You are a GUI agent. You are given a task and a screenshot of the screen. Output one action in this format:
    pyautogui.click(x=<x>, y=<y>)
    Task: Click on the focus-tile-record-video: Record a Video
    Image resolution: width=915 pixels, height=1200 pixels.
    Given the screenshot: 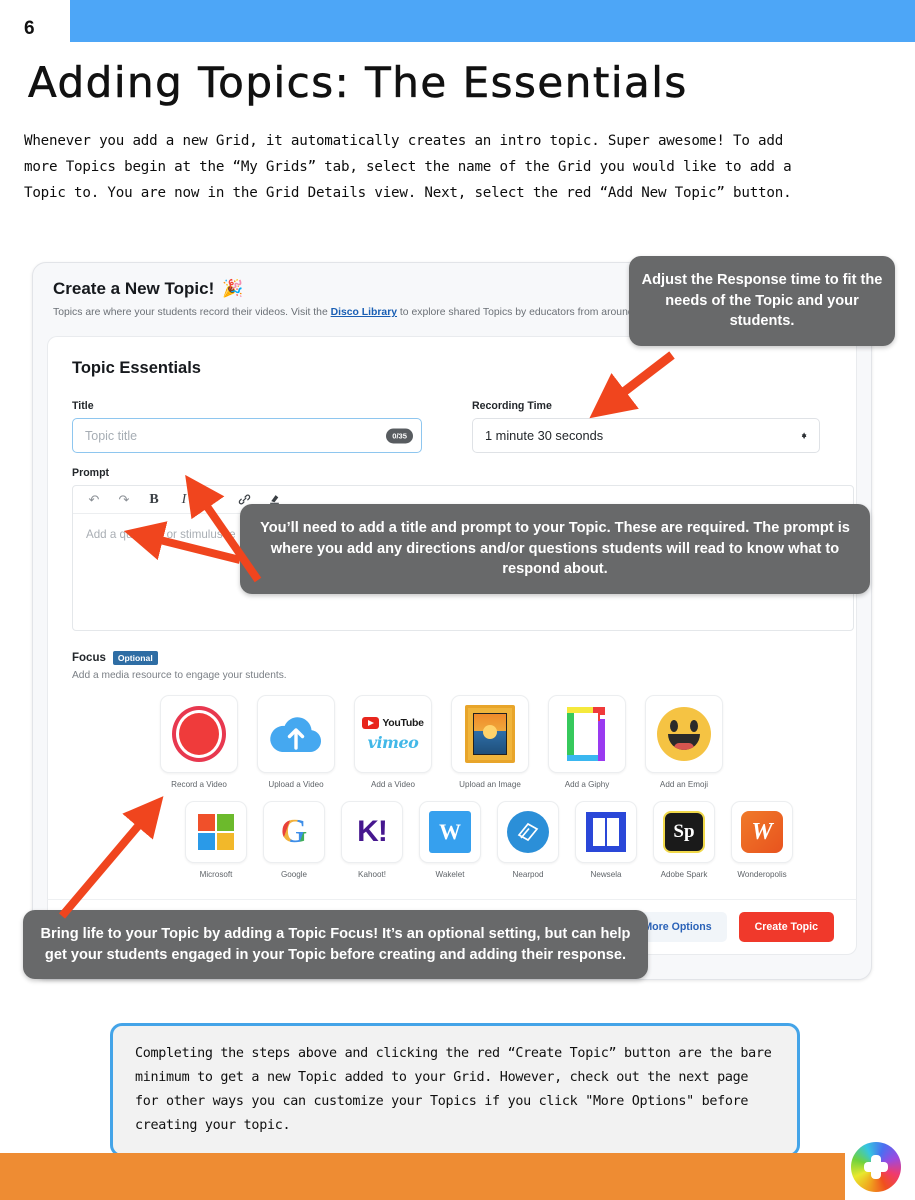 What is the action you would take?
    pyautogui.click(x=199, y=742)
    